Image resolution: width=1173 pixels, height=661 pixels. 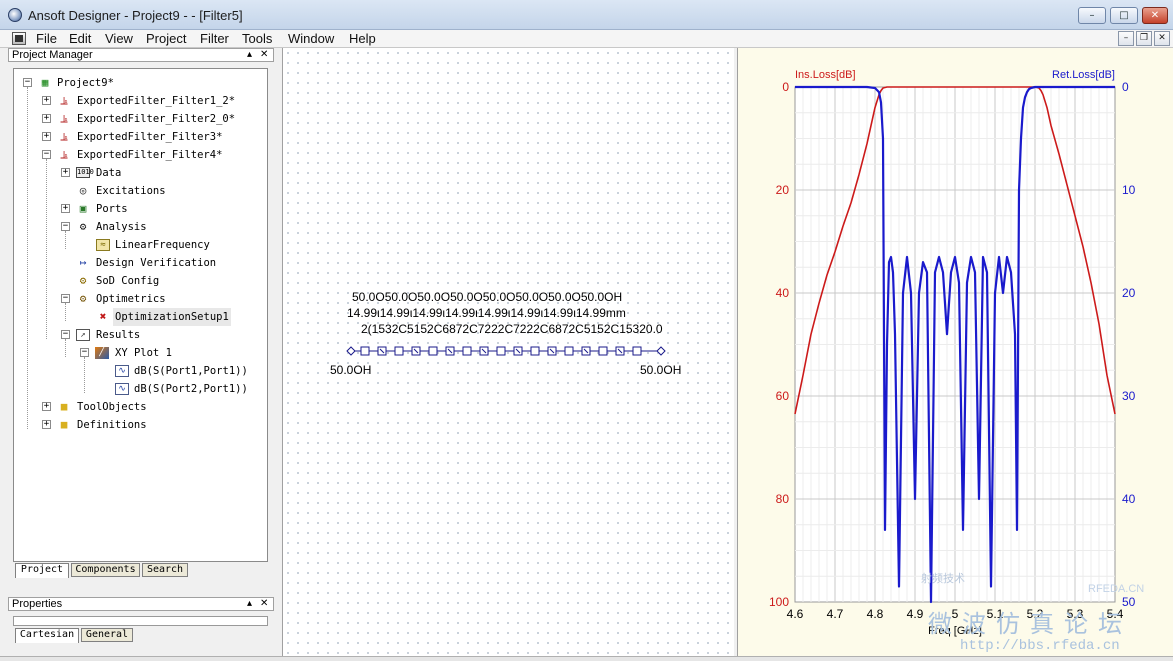 I want to click on y-right-tick-label: 20, so click(x=1129, y=293).